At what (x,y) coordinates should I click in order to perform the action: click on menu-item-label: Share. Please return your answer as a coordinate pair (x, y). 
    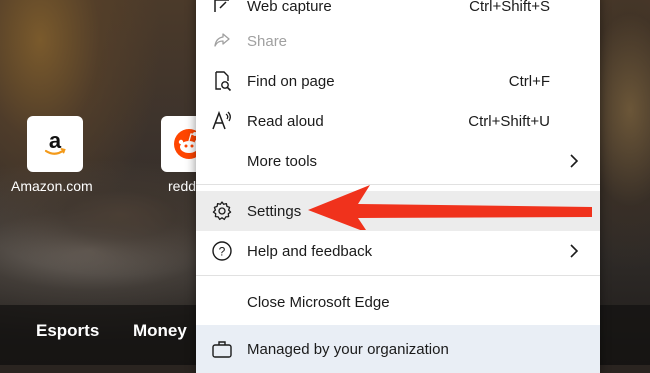
    Looking at the image, I should click on (267, 41).